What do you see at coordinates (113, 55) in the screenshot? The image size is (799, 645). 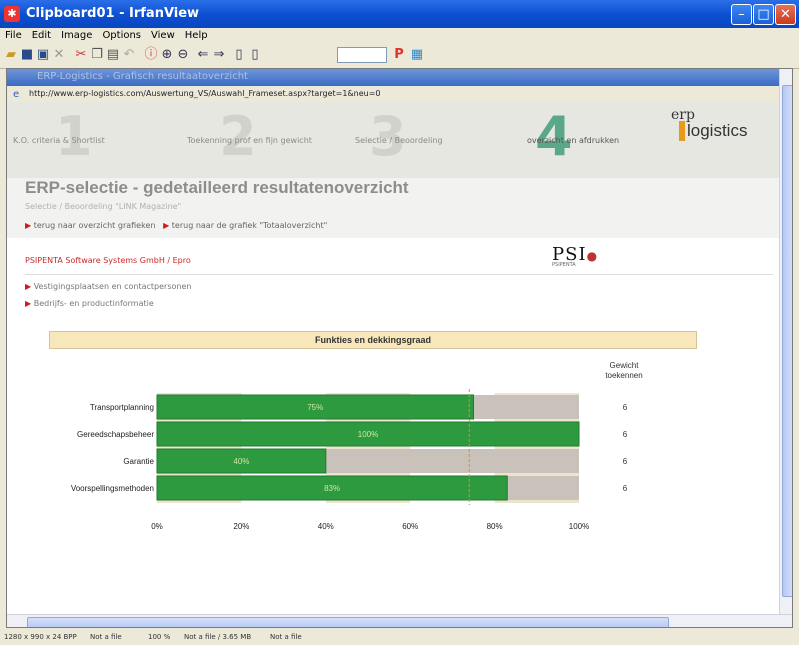 I see `paste-icon: ▤` at bounding box center [113, 55].